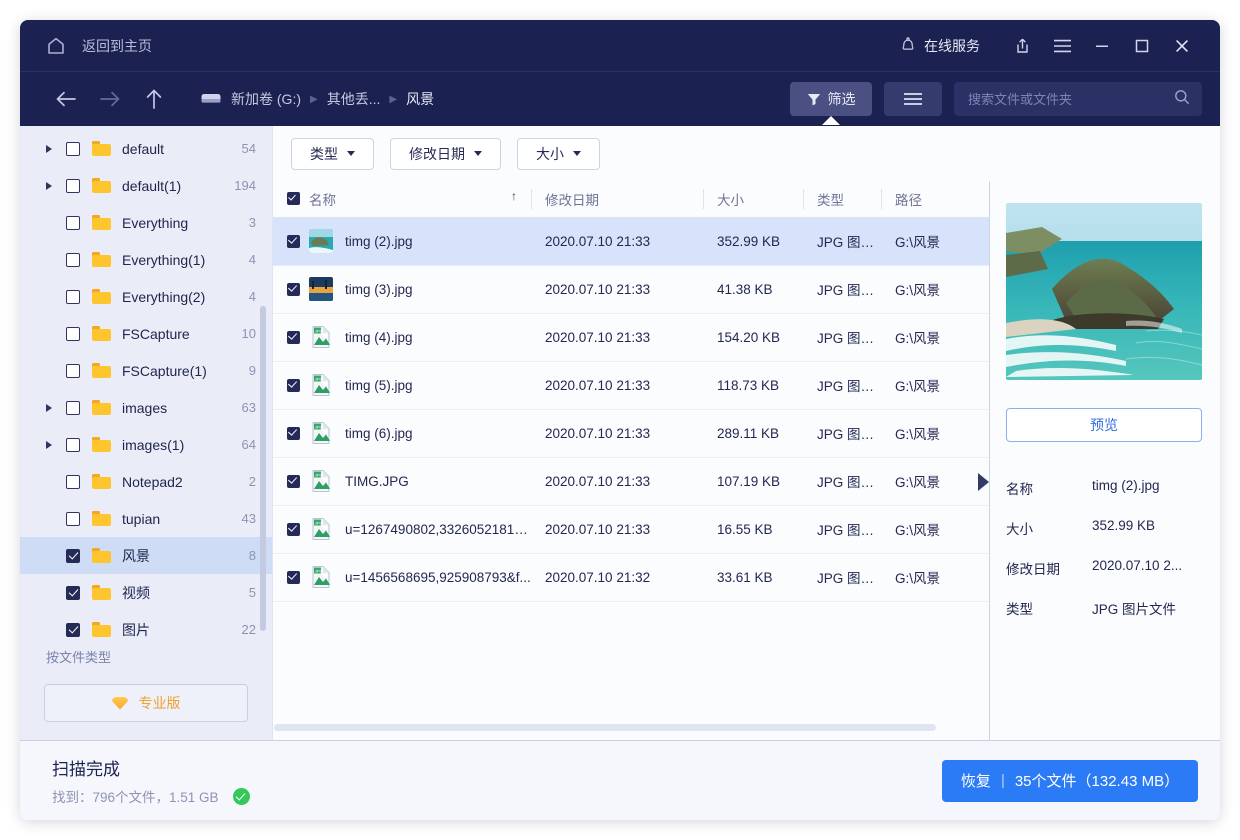  What do you see at coordinates (146, 222) in the screenshot?
I see `folder-tree-item: Everything 3` at bounding box center [146, 222].